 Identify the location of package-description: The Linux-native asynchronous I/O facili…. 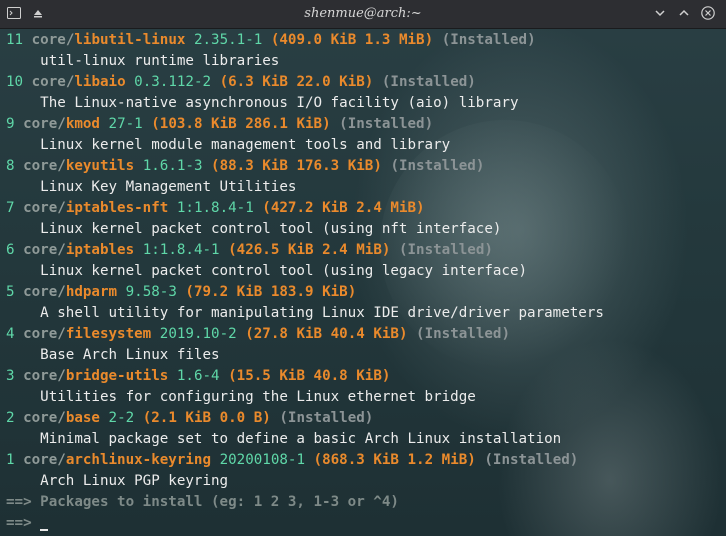
(279, 103).